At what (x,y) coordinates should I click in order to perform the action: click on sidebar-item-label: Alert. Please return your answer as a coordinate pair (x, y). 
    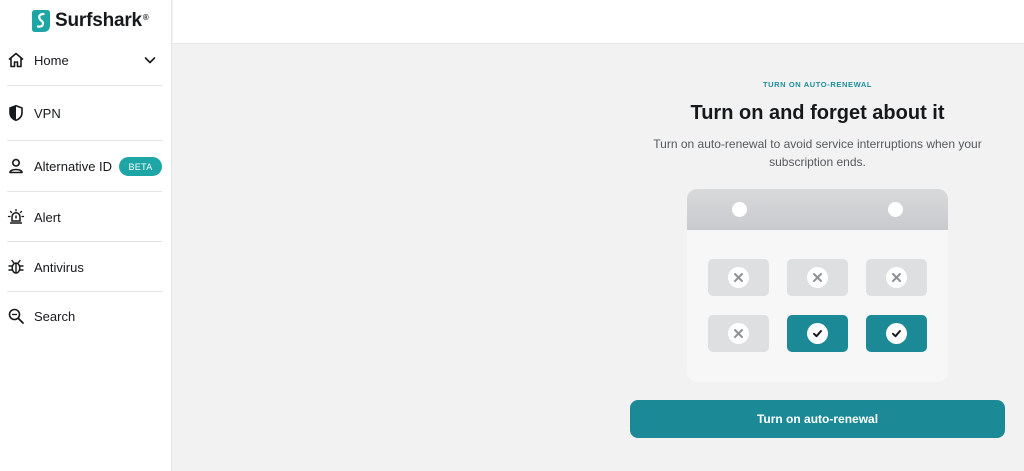
    Looking at the image, I should click on (47, 217).